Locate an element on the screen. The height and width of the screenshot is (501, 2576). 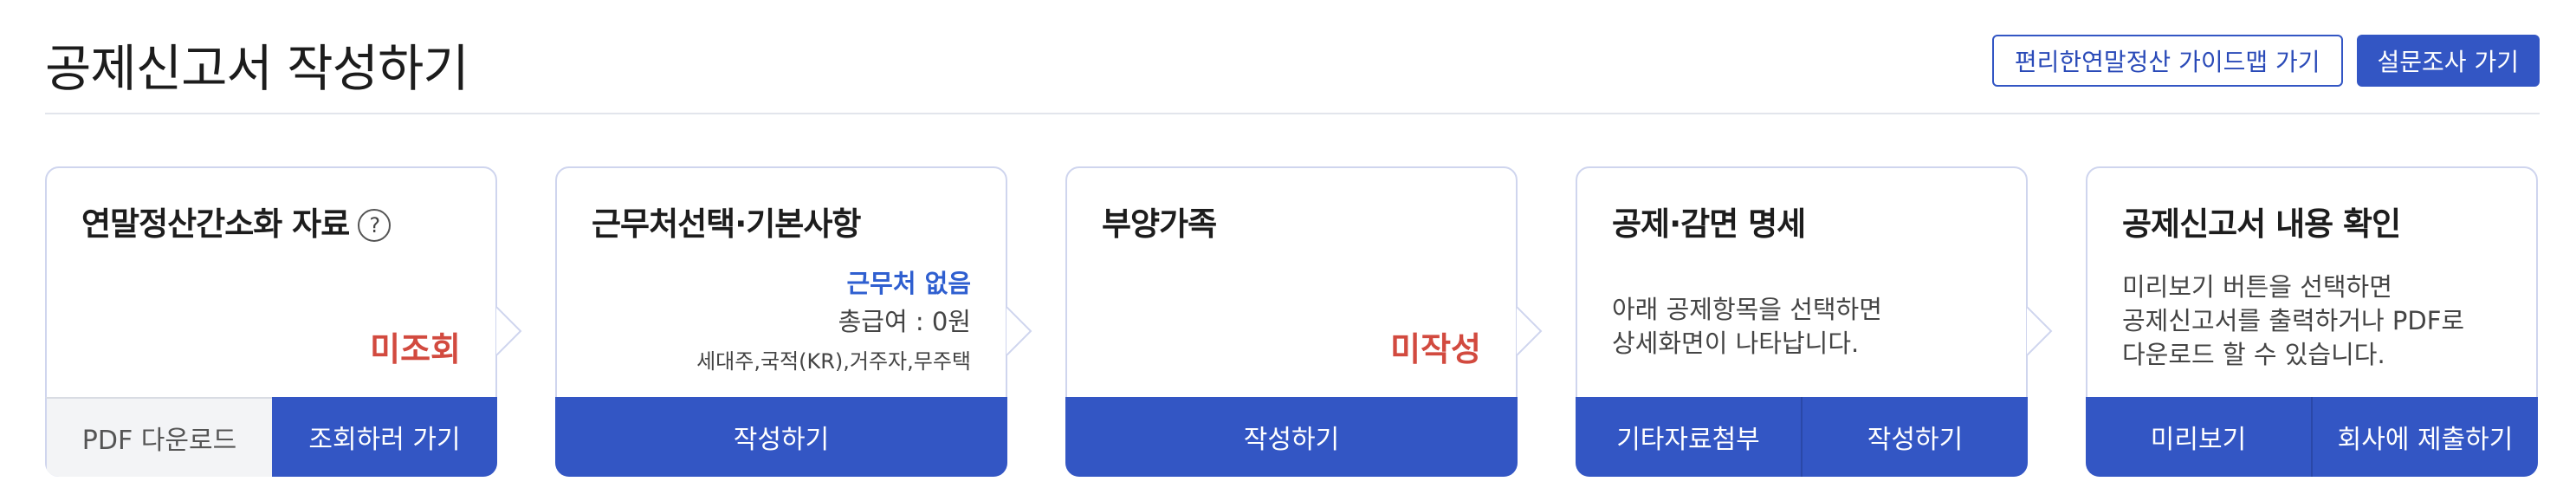
workplace-status: 근무처 없음 is located at coordinates (909, 283).